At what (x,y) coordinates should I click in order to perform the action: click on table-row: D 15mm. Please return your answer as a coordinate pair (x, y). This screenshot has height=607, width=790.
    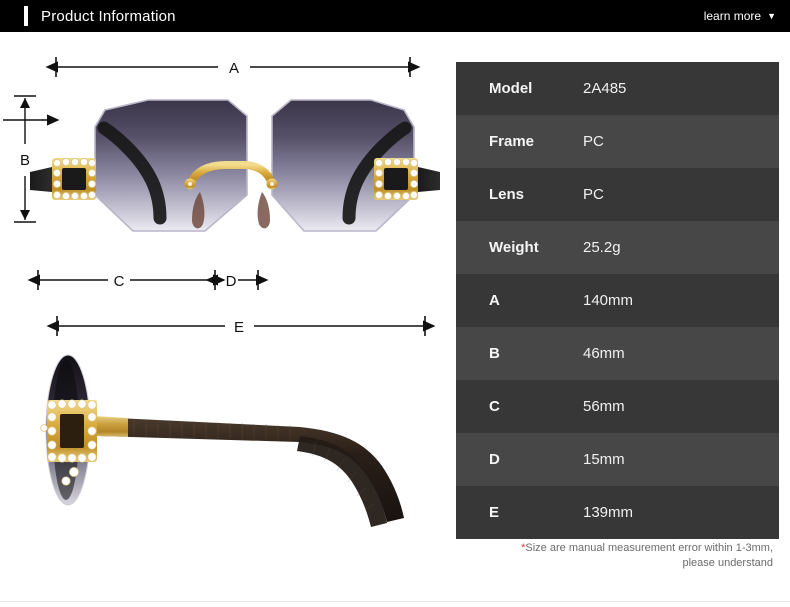
    Looking at the image, I should click on (617, 459).